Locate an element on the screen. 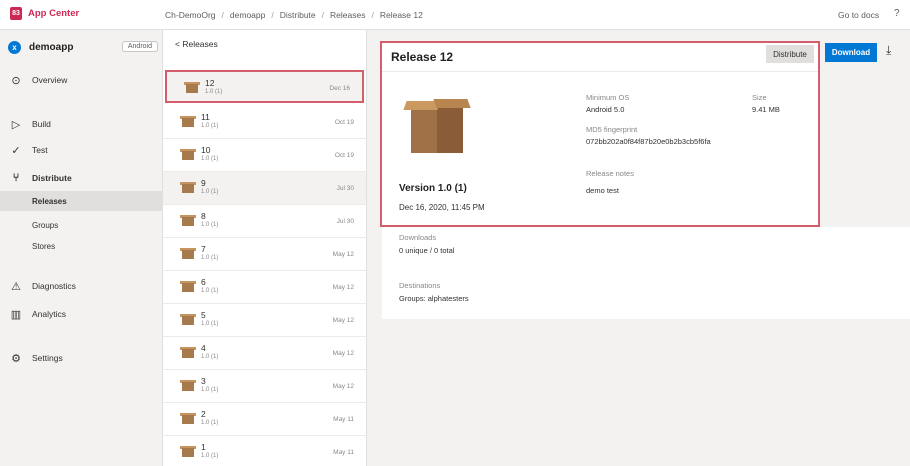 The width and height of the screenshot is (910, 466). release-number: 11 is located at coordinates (205, 117).